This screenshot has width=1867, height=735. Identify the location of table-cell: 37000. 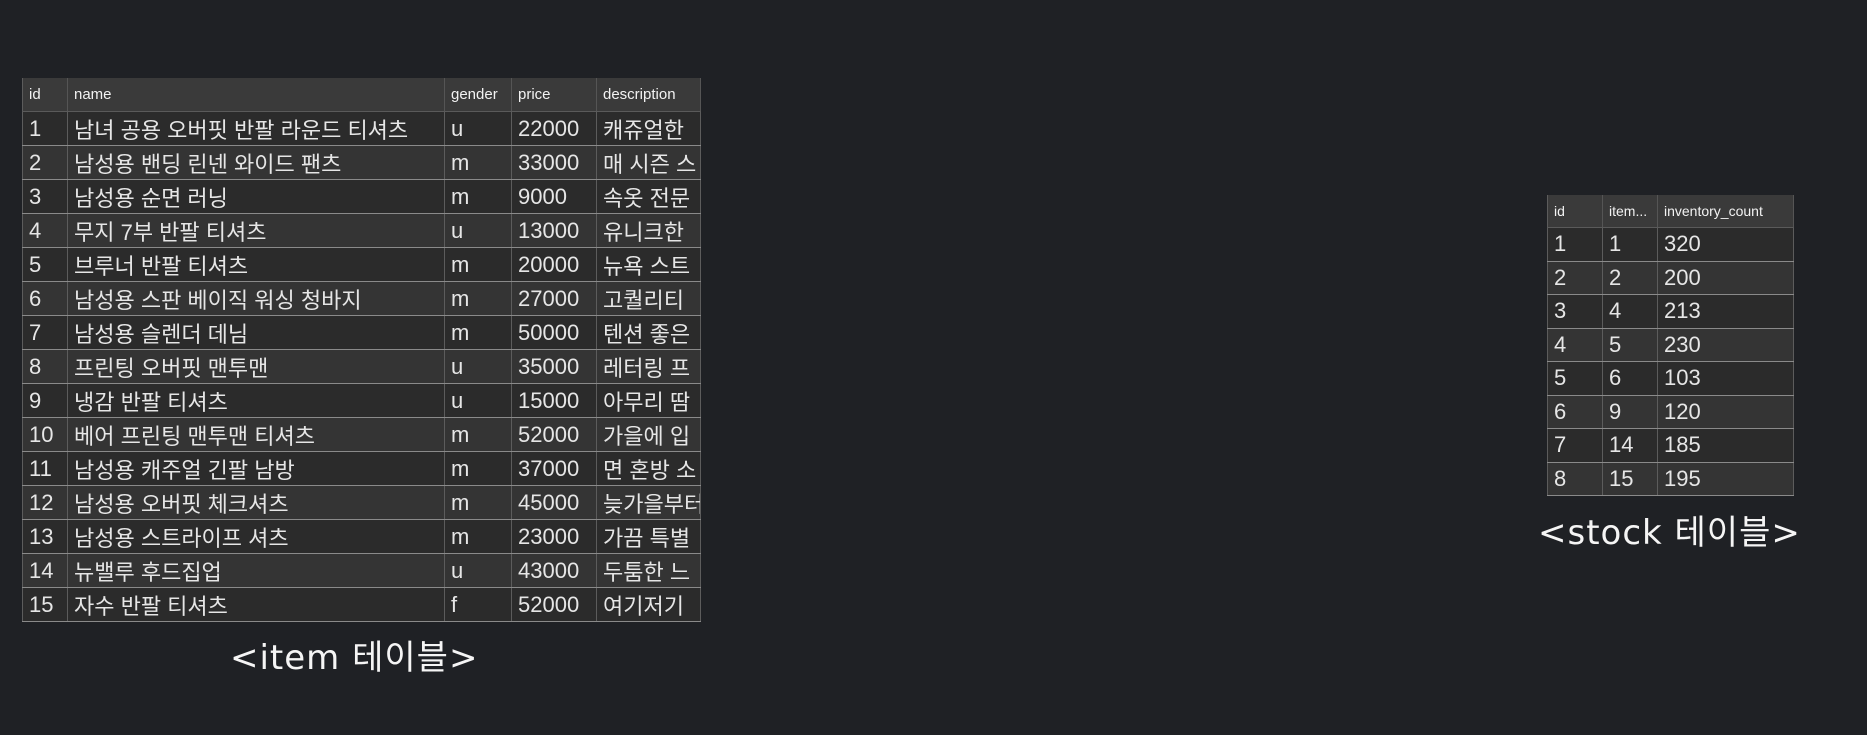
(554, 468).